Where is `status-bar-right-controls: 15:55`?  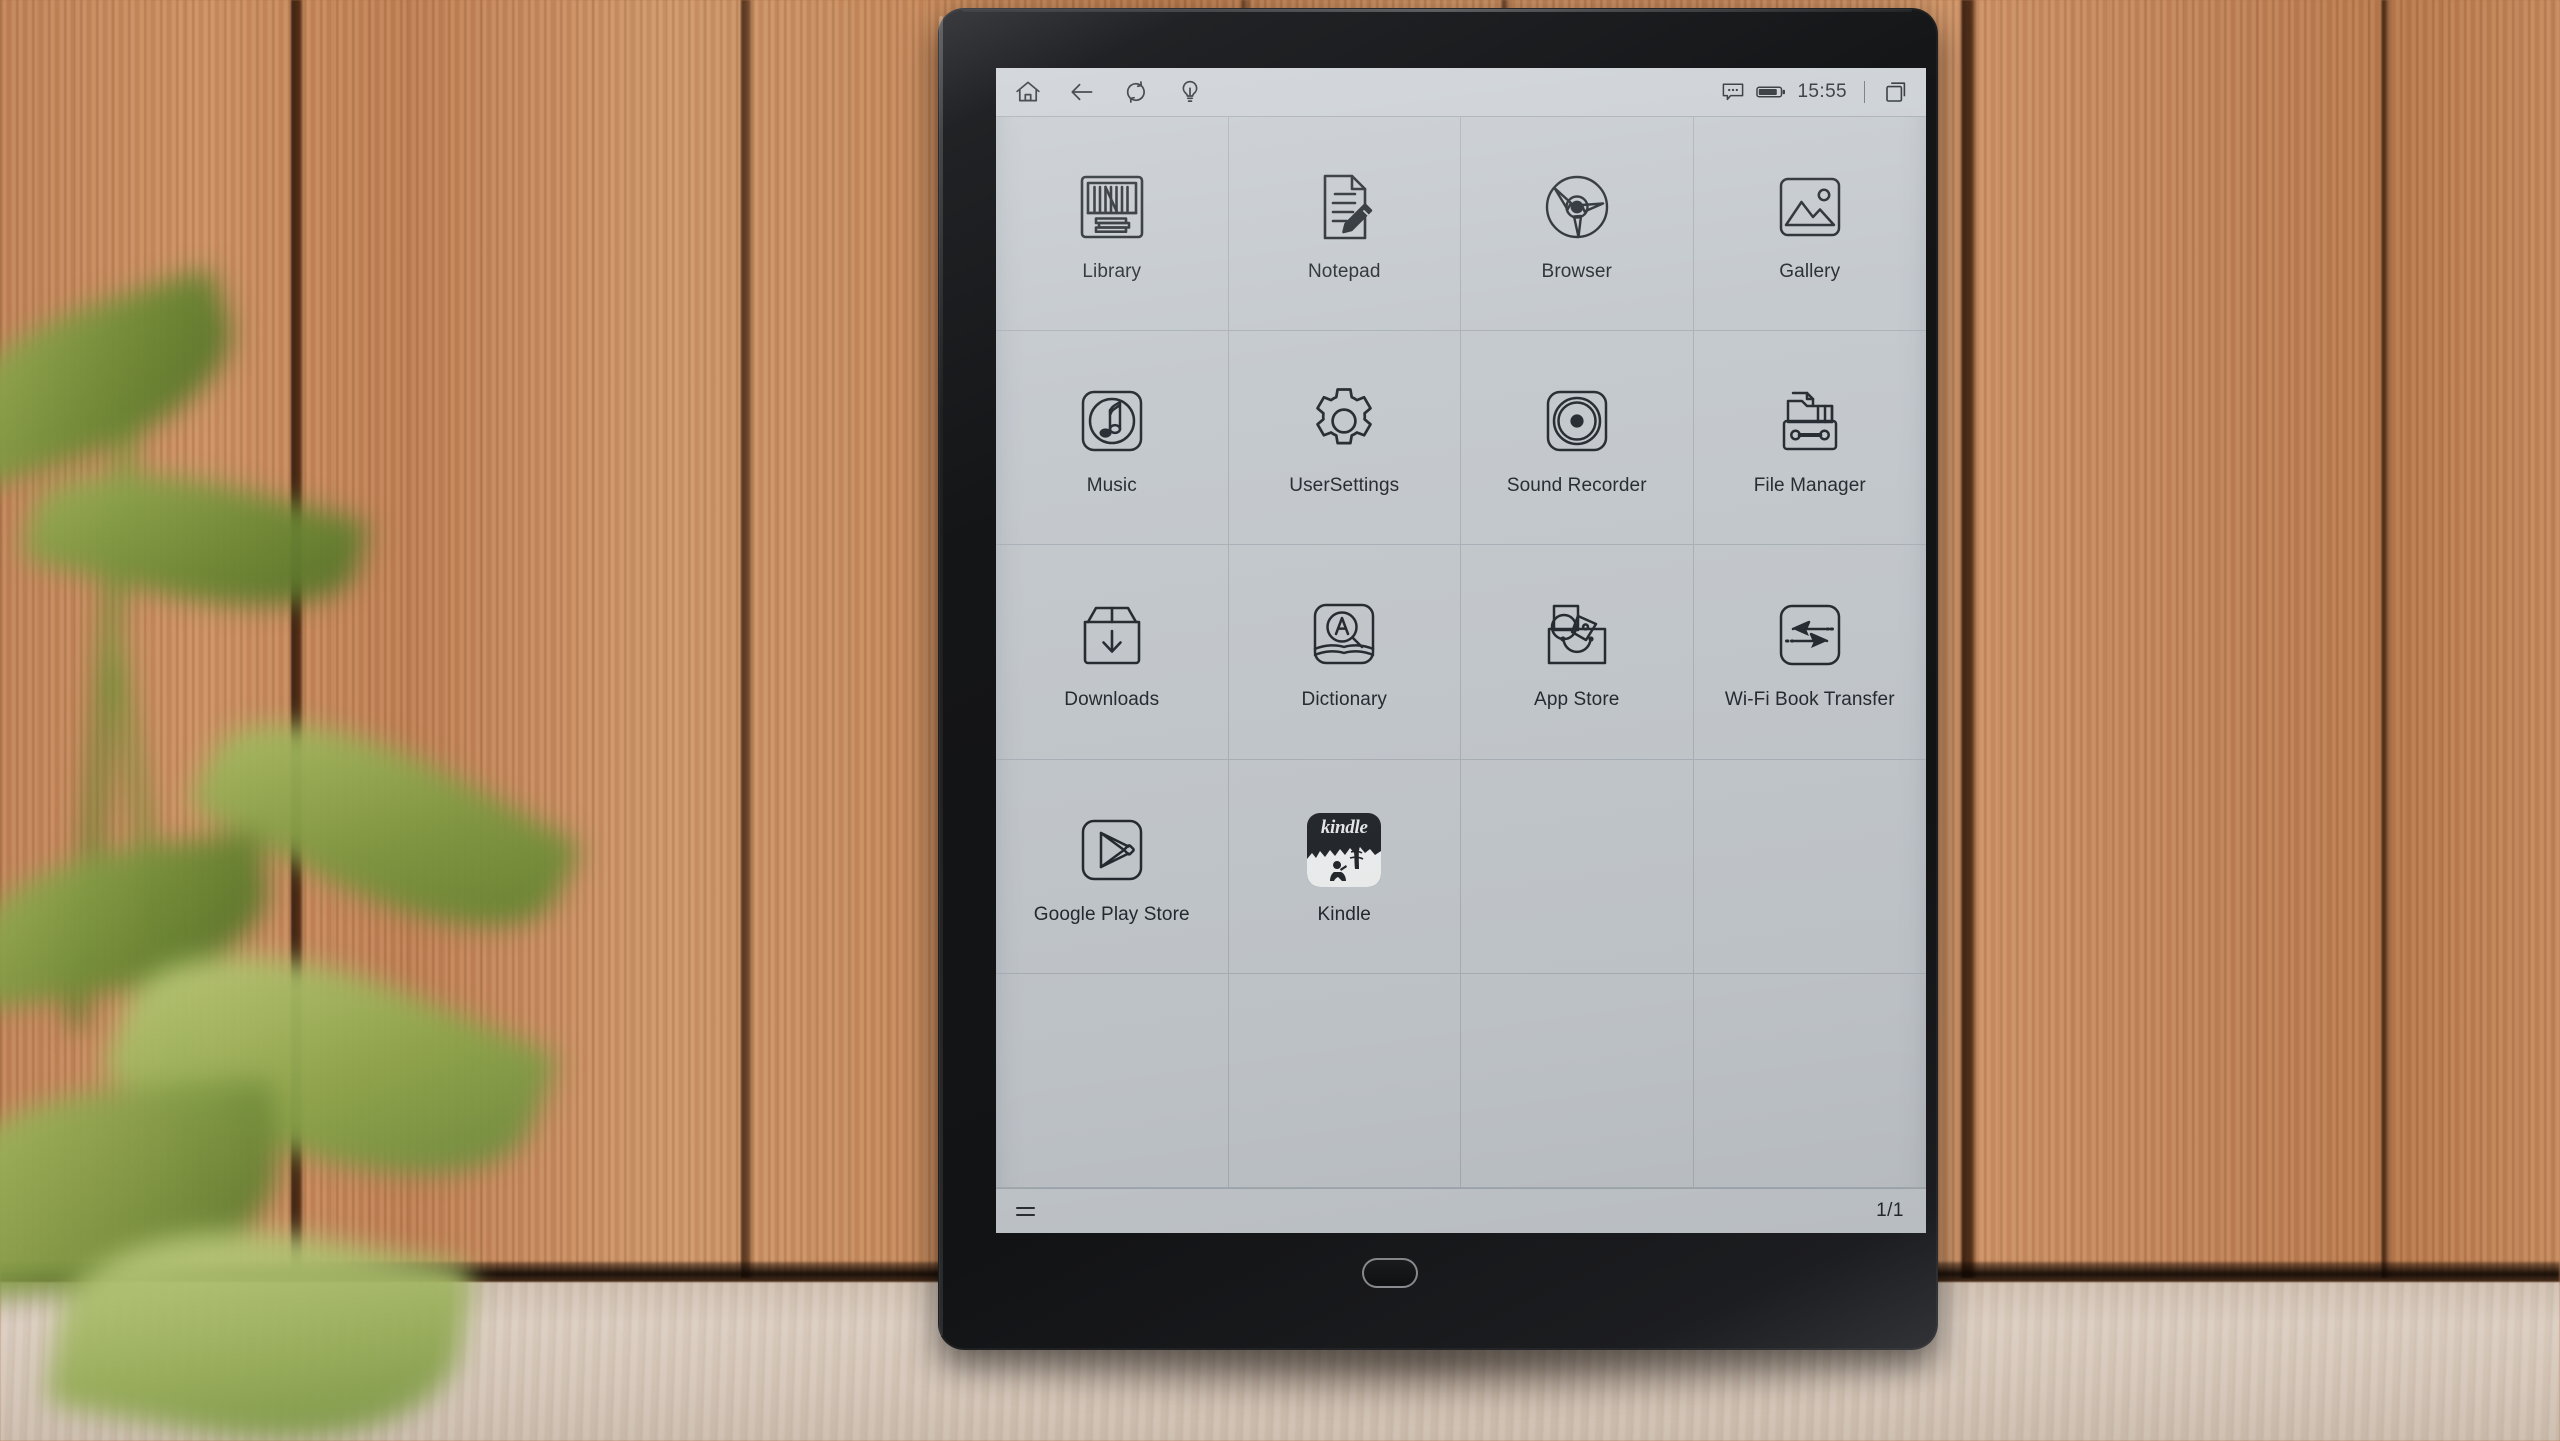 status-bar-right-controls: 15:55 is located at coordinates (1815, 92).